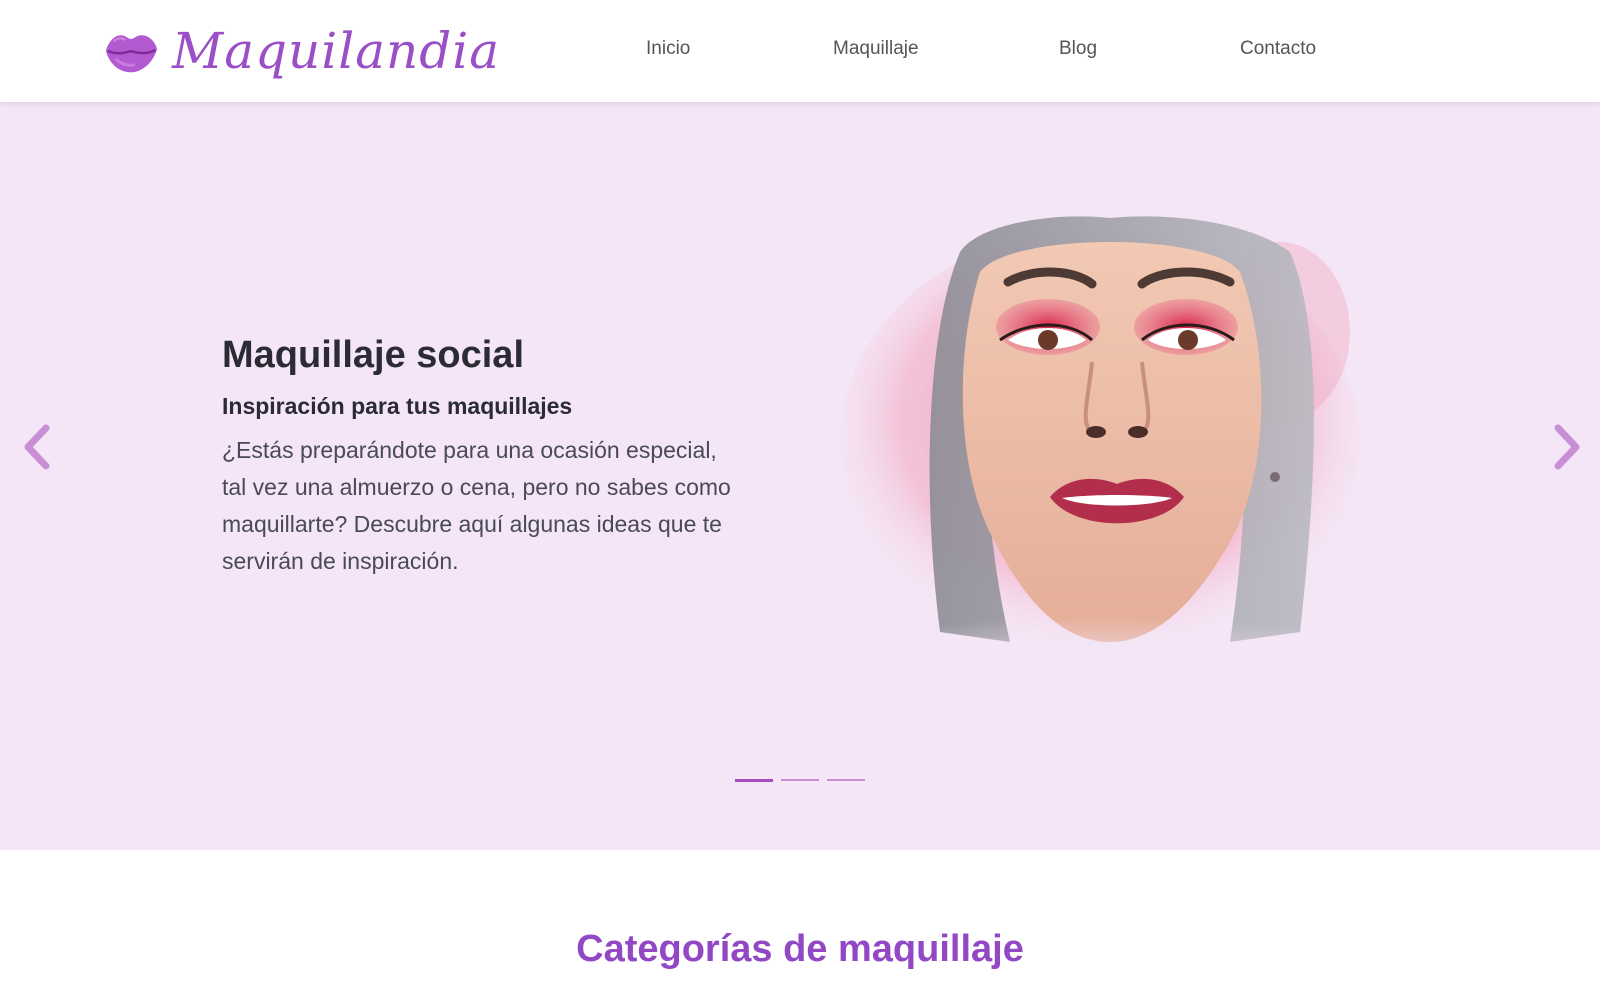  What do you see at coordinates (1078, 49) in the screenshot?
I see `nav-link-blog: Blog` at bounding box center [1078, 49].